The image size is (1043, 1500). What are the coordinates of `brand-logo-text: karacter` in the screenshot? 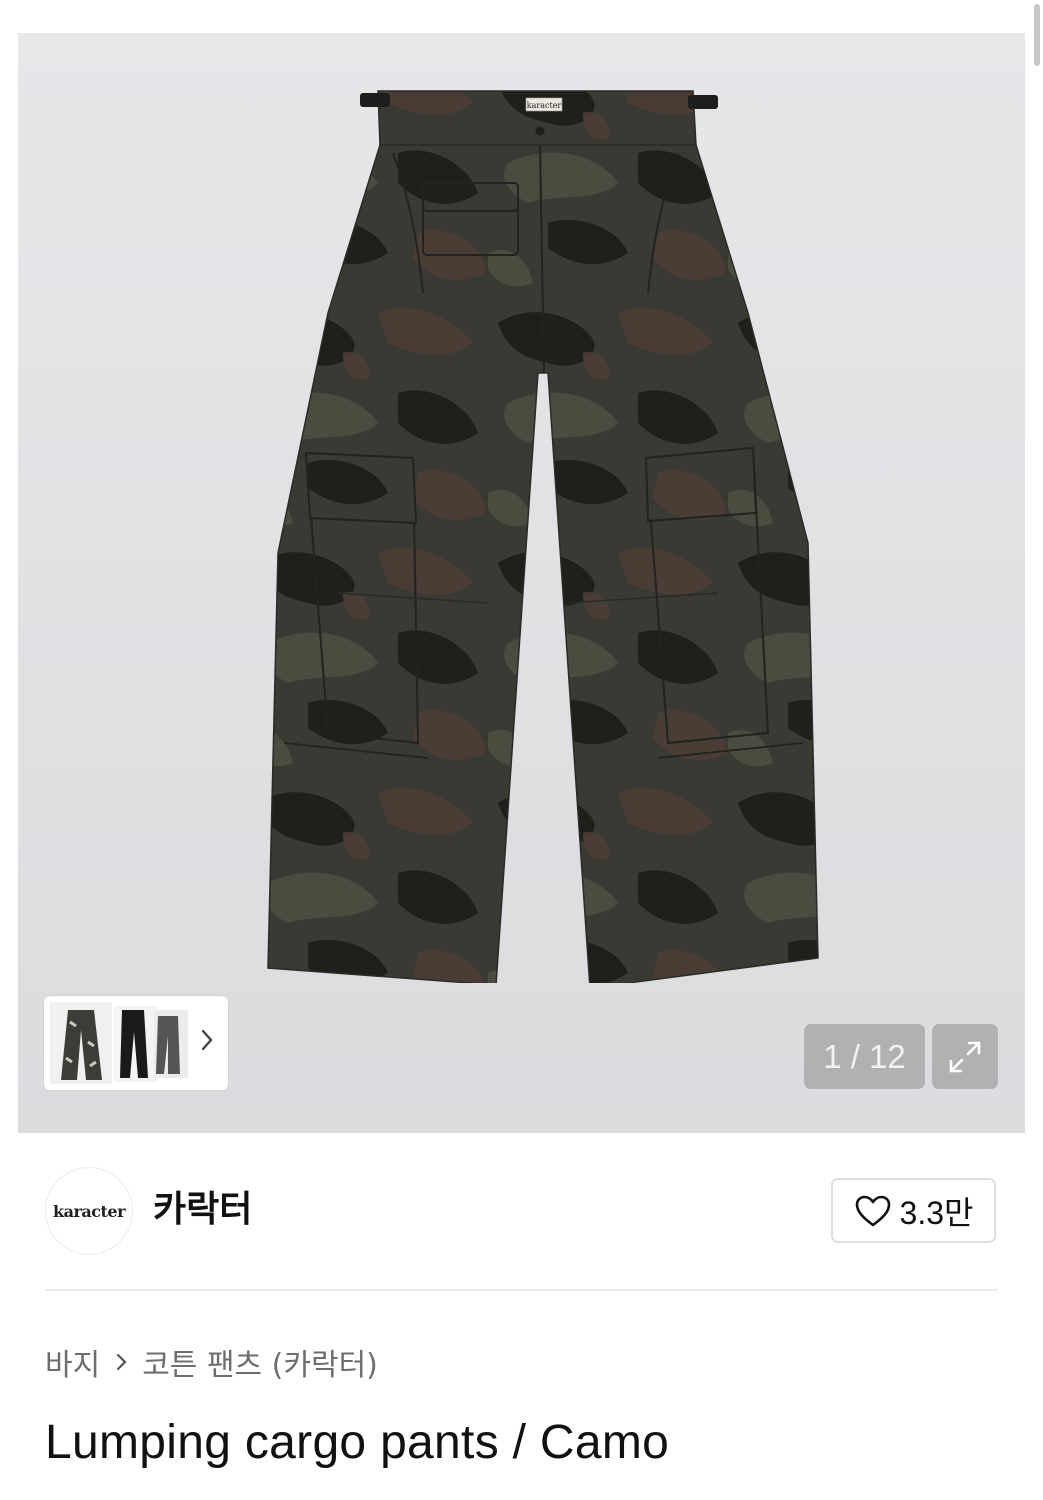 It's located at (89, 1211).